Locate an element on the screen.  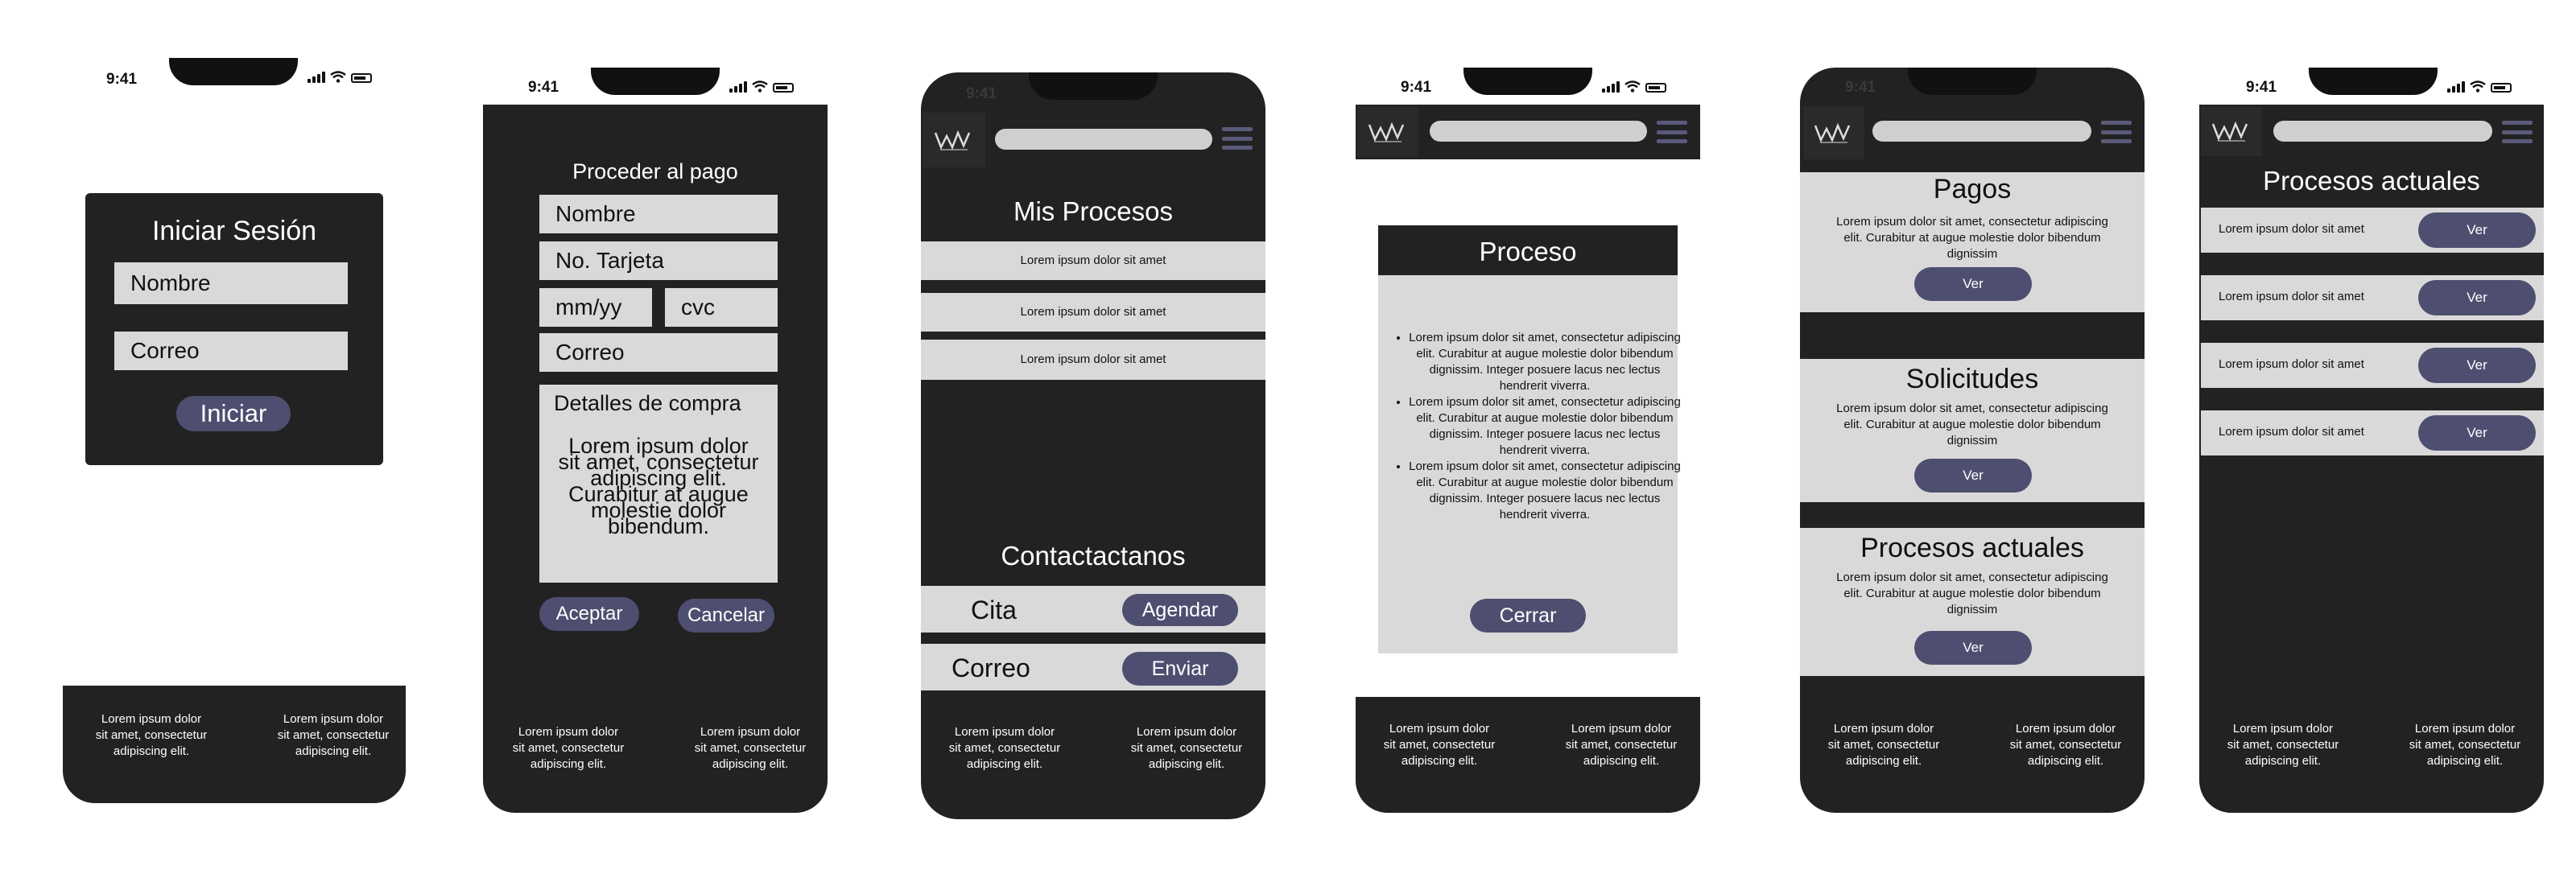
expiry-field: mm/yy is located at coordinates (595, 307).